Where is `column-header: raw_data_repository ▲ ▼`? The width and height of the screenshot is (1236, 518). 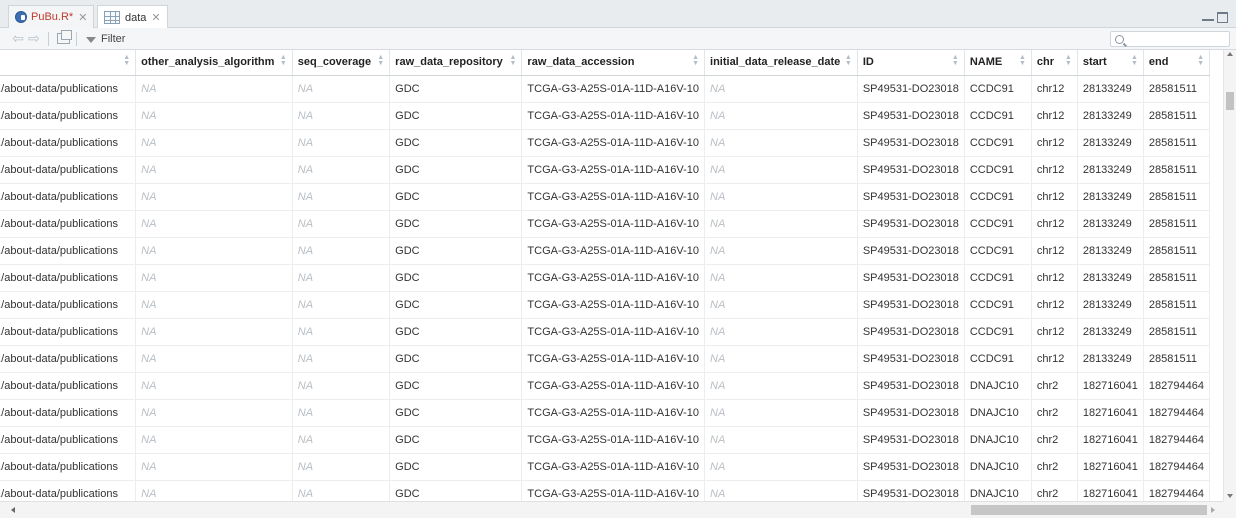 column-header: raw_data_repository ▲ ▼ is located at coordinates (456, 63).